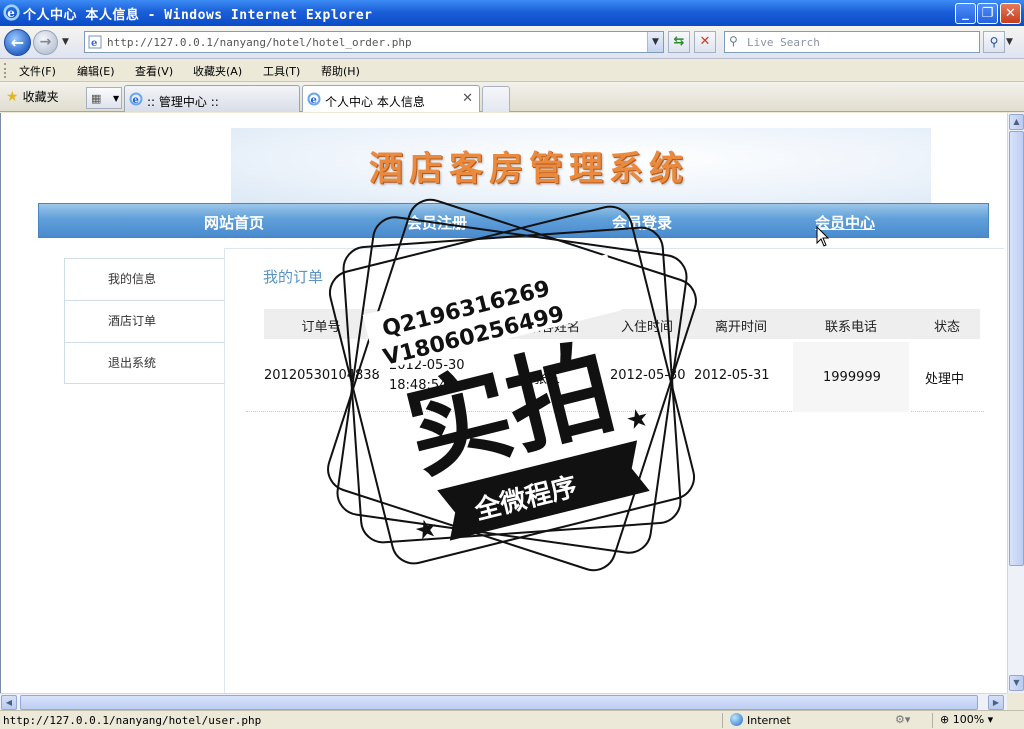 The image size is (1024, 729). Describe the element at coordinates (783, 42) in the screenshot. I see `search-placeholder: Live Search` at that location.